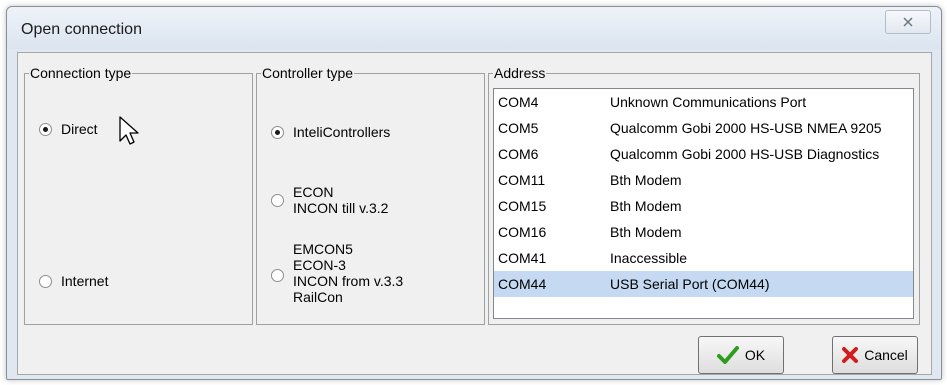 The width and height of the screenshot is (947, 385). Describe the element at coordinates (45, 129) in the screenshot. I see `radio-direct-indicator` at that location.